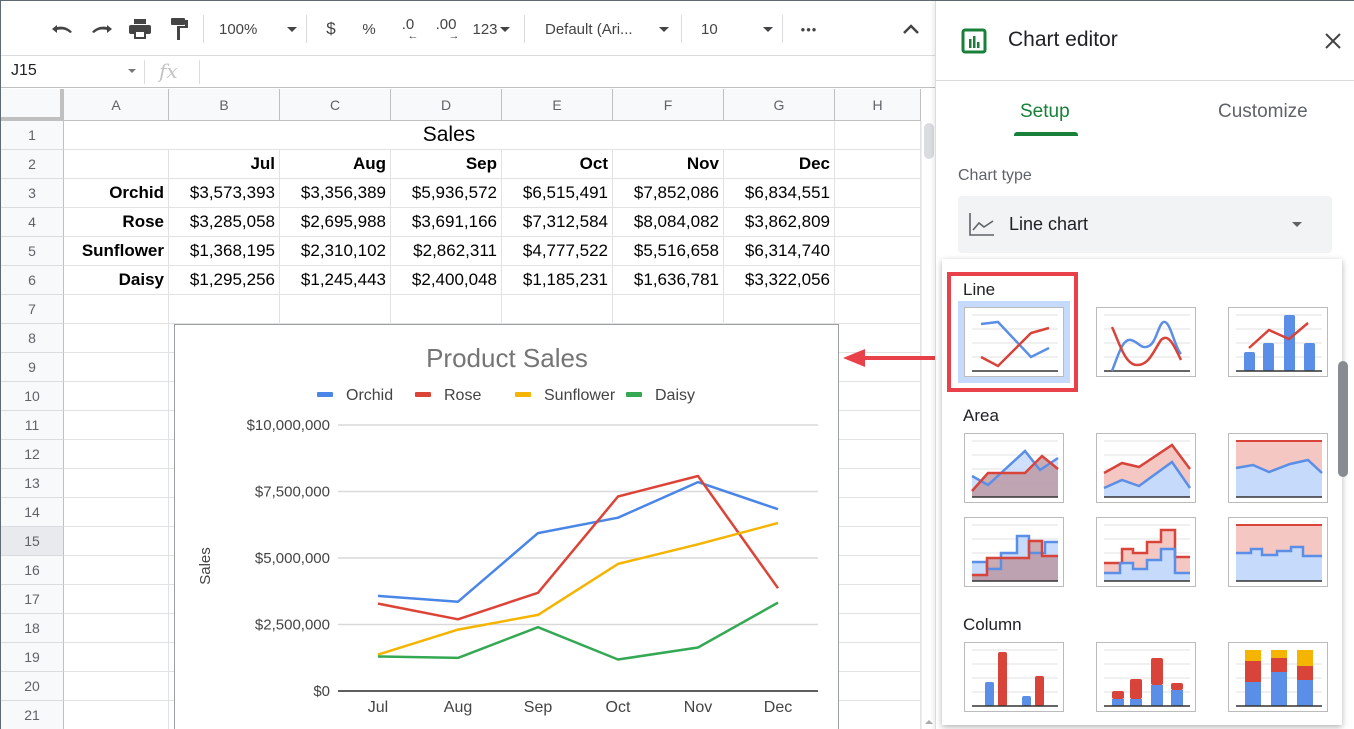 The width and height of the screenshot is (1354, 729). What do you see at coordinates (369, 29) in the screenshot?
I see `percent-format-button: %` at bounding box center [369, 29].